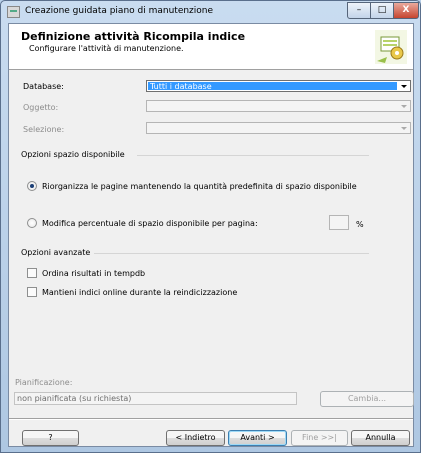 The height and width of the screenshot is (453, 421). I want to click on database-selected-value: Tutti i database, so click(272, 86).